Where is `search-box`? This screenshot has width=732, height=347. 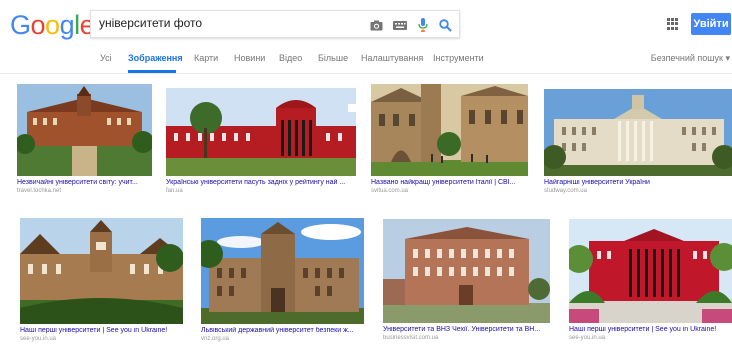
search-box is located at coordinates (275, 24).